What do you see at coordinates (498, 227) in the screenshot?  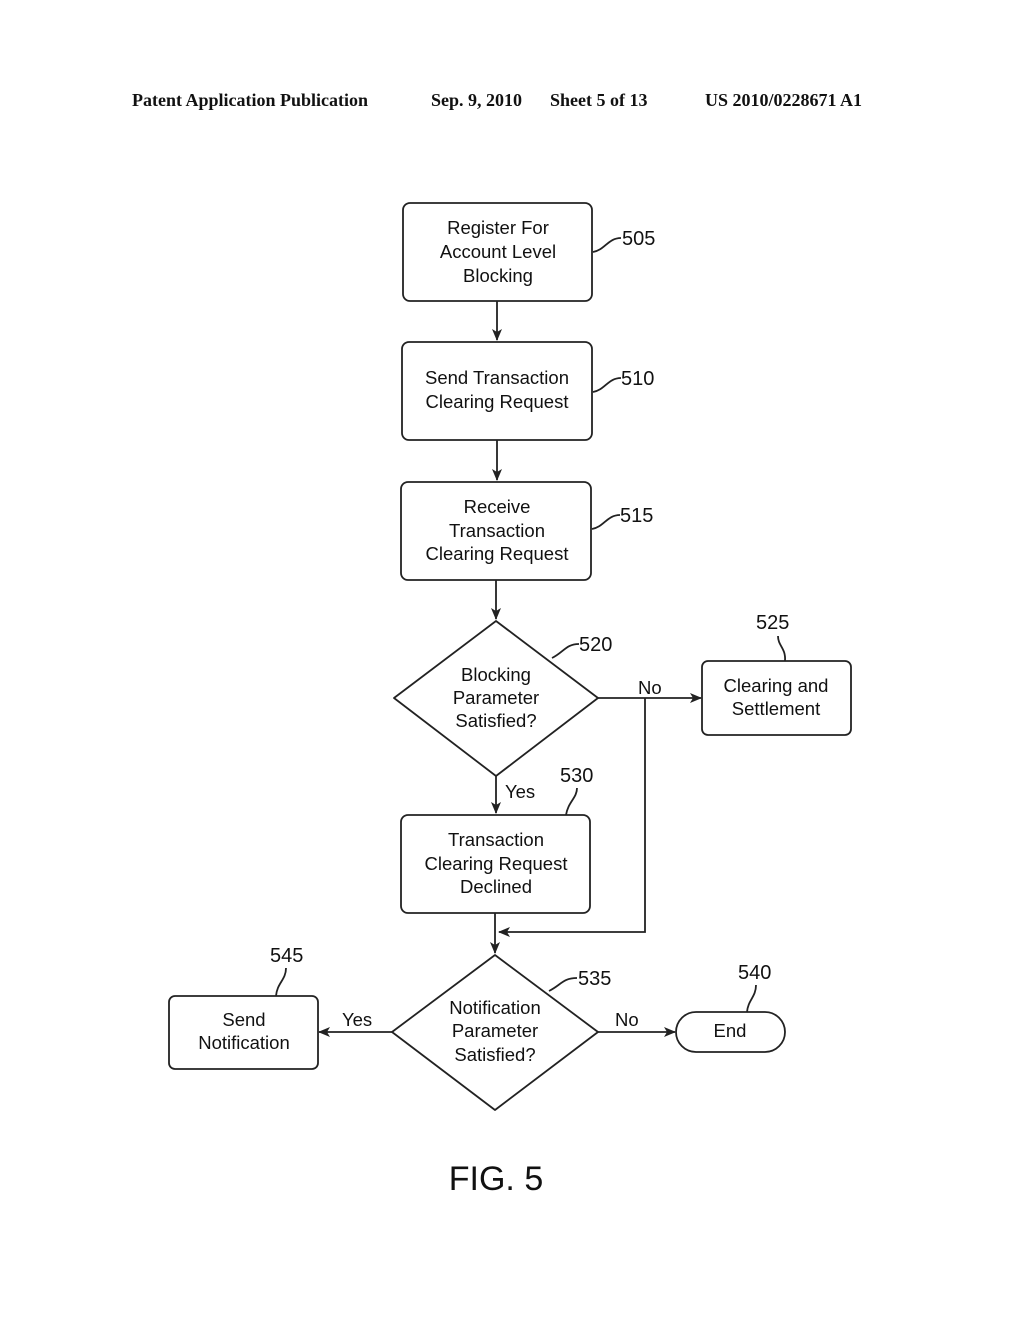 I see `node-505-line-1: Register For` at bounding box center [498, 227].